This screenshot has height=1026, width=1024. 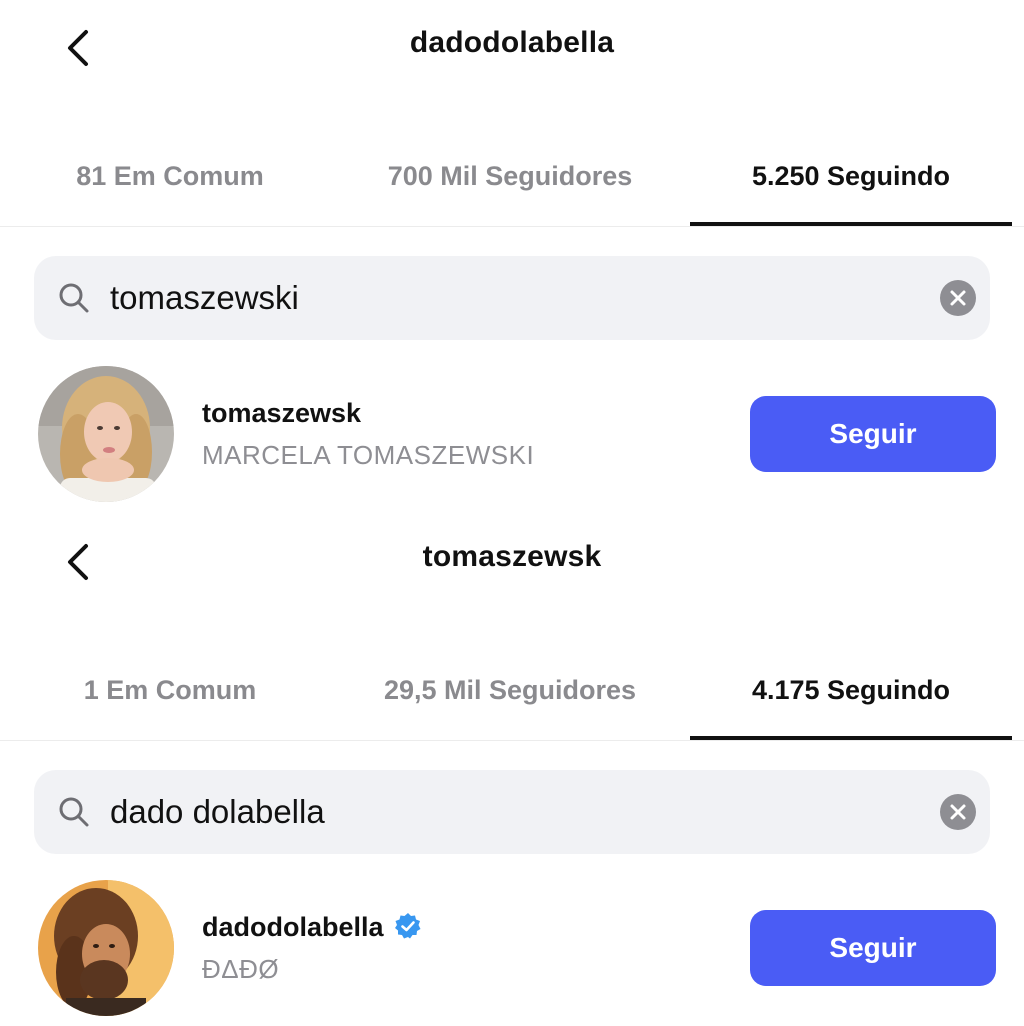 I want to click on search-input: tomaszewski, so click(x=510, y=298).